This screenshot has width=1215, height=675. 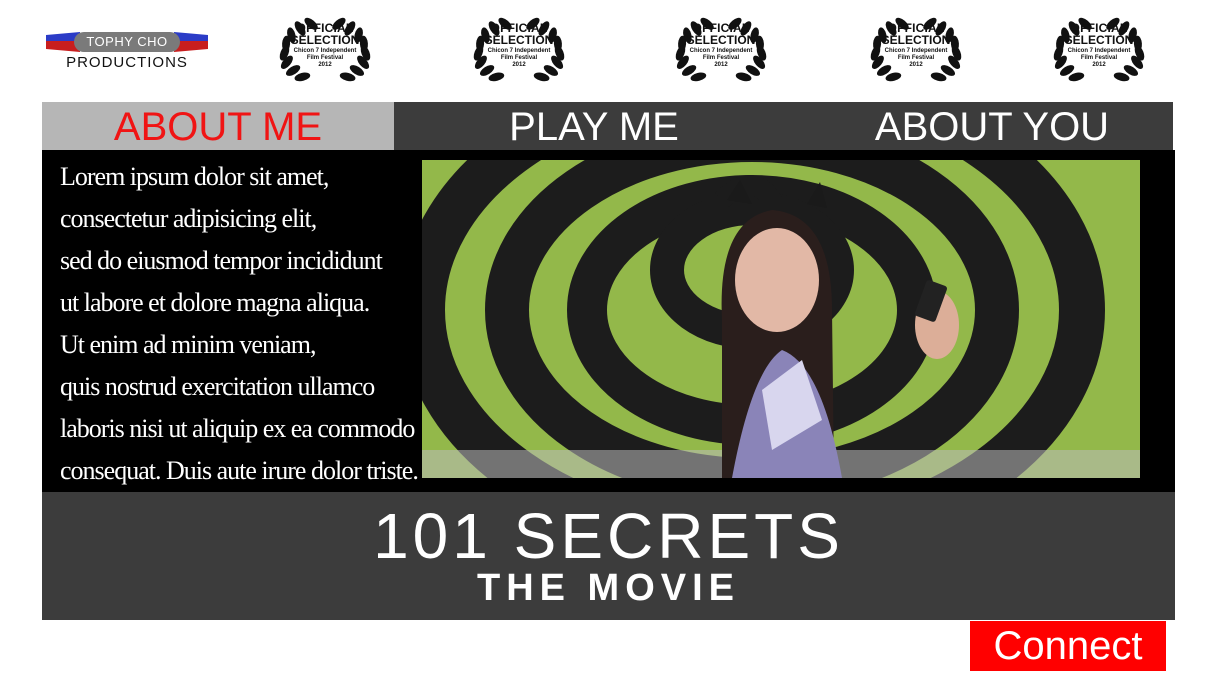 I want to click on body-line: sed do eiusmod tempor incididunt, so click(x=221, y=260).